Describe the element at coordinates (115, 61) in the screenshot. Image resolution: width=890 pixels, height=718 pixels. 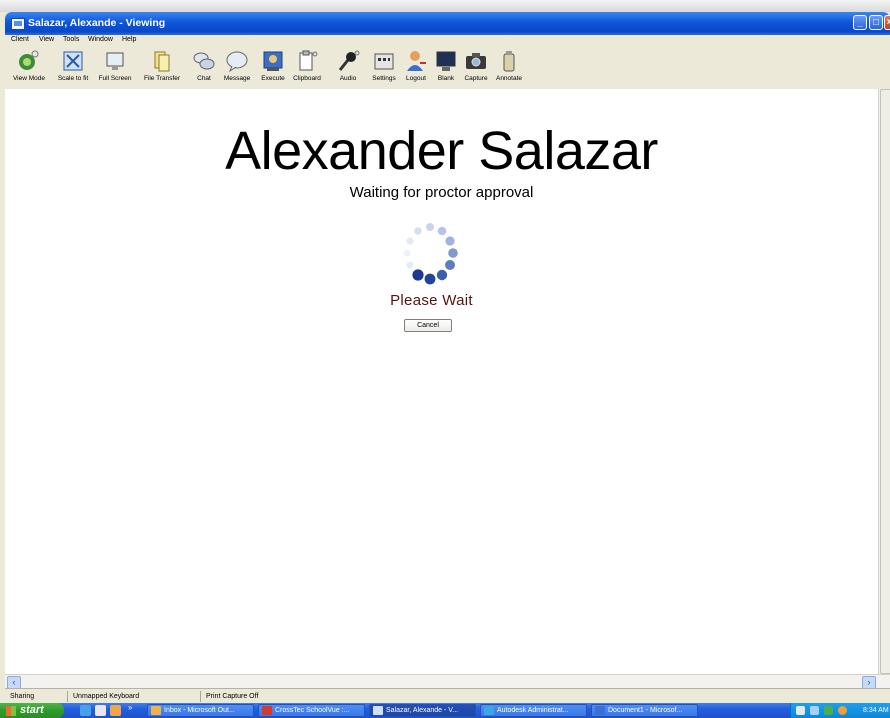
I see `full-screen-icon` at that location.